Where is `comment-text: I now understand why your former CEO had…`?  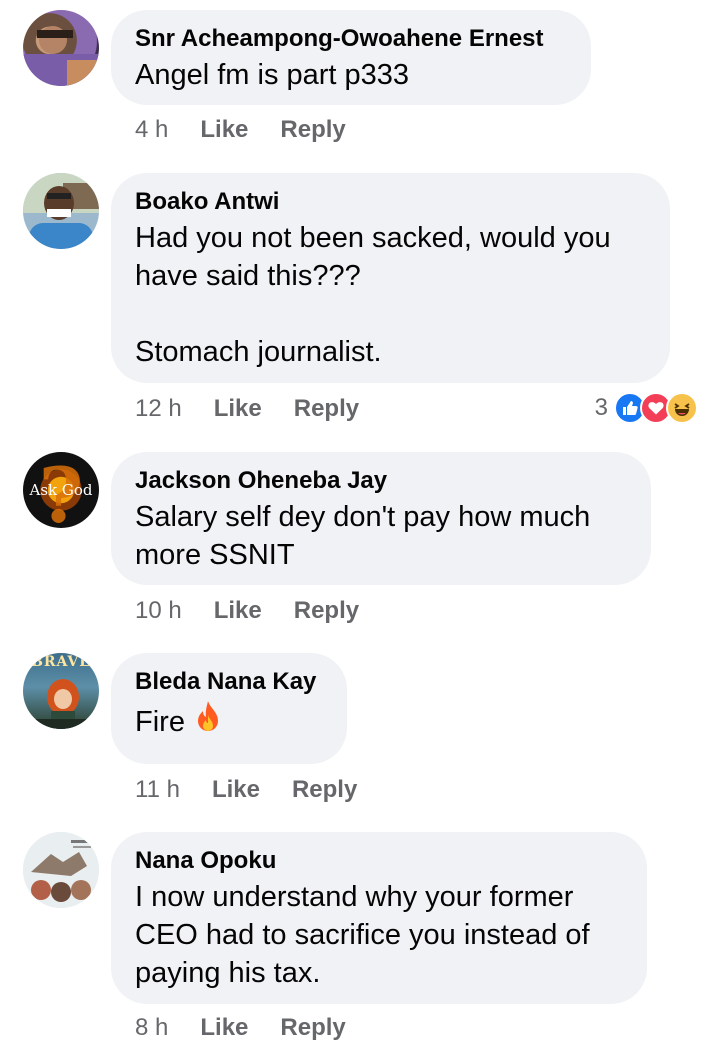 comment-text: I now understand why your former CEO had… is located at coordinates (362, 935).